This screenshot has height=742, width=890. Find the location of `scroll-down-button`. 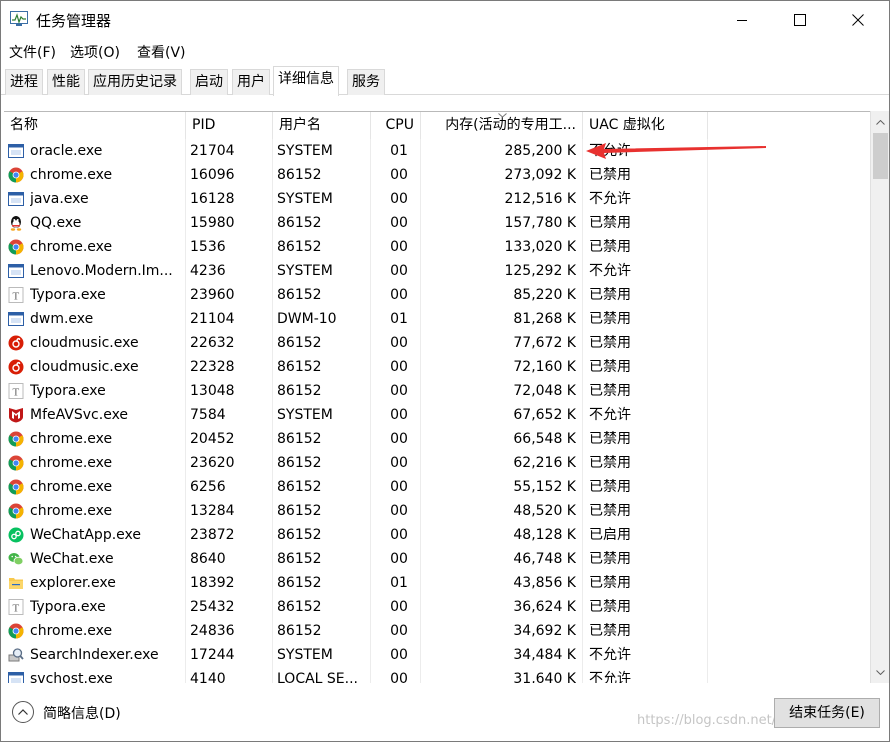

scroll-down-button is located at coordinates (880, 672).